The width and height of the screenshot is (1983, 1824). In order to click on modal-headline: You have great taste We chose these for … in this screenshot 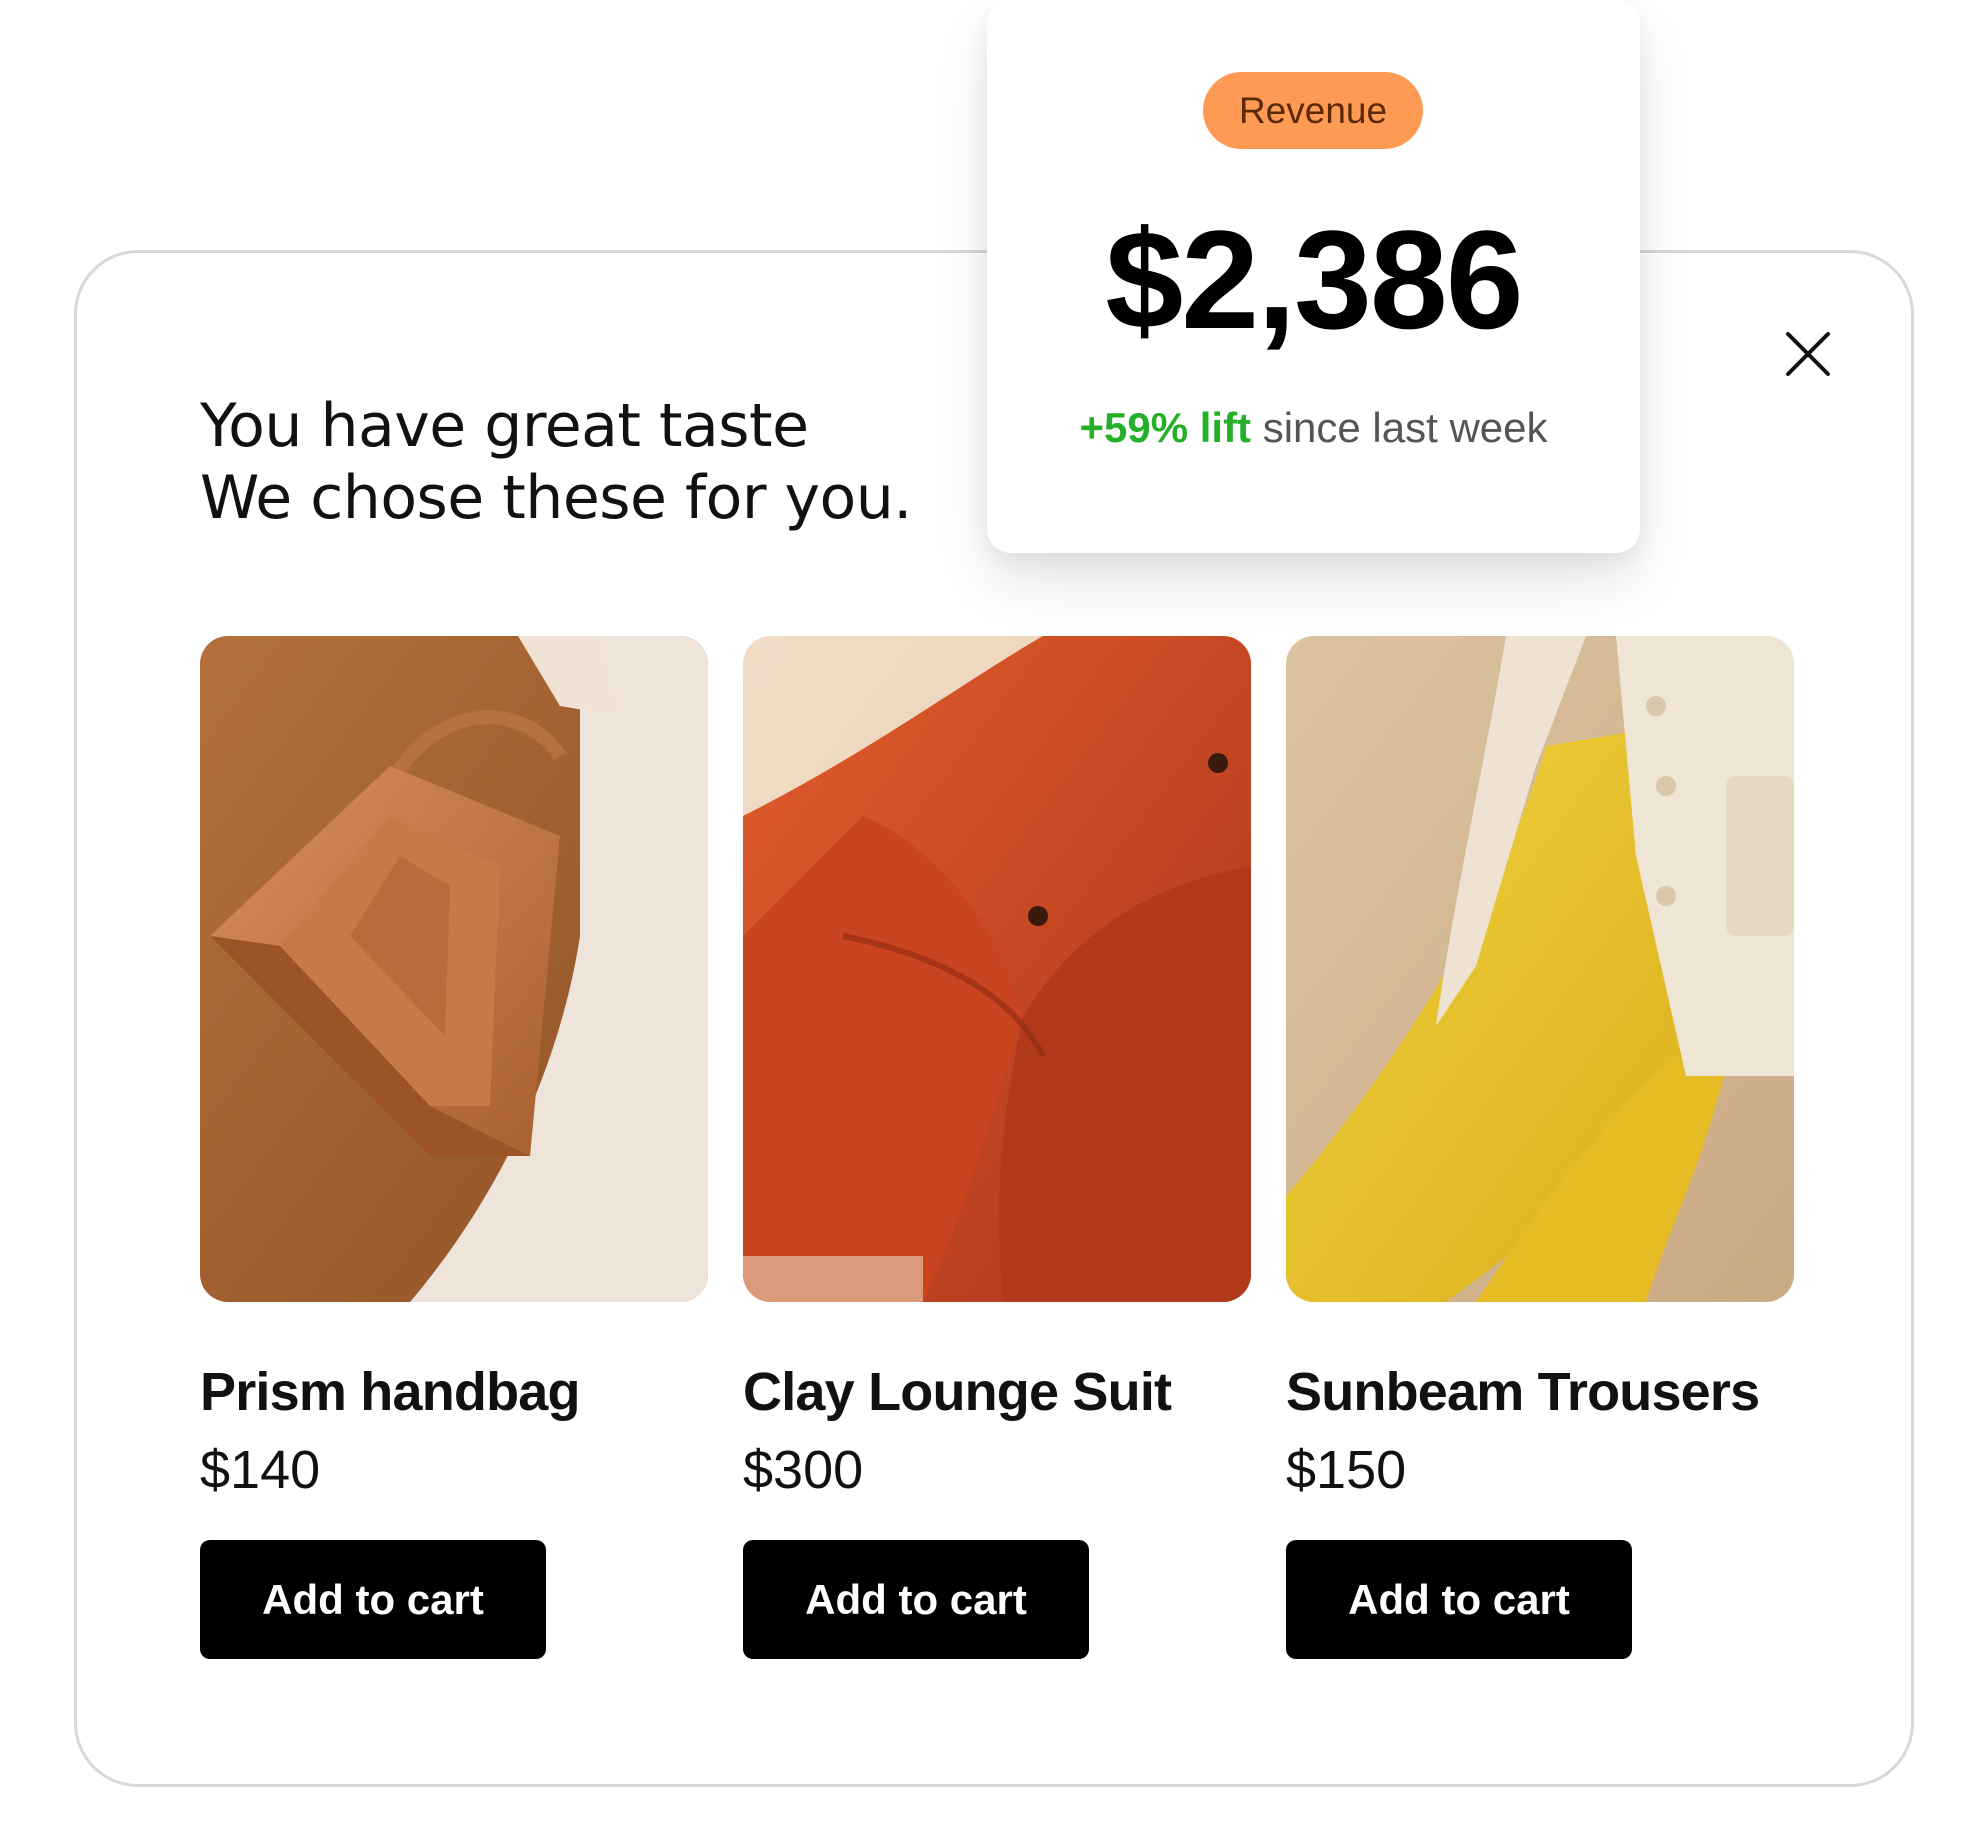, I will do `click(556, 462)`.